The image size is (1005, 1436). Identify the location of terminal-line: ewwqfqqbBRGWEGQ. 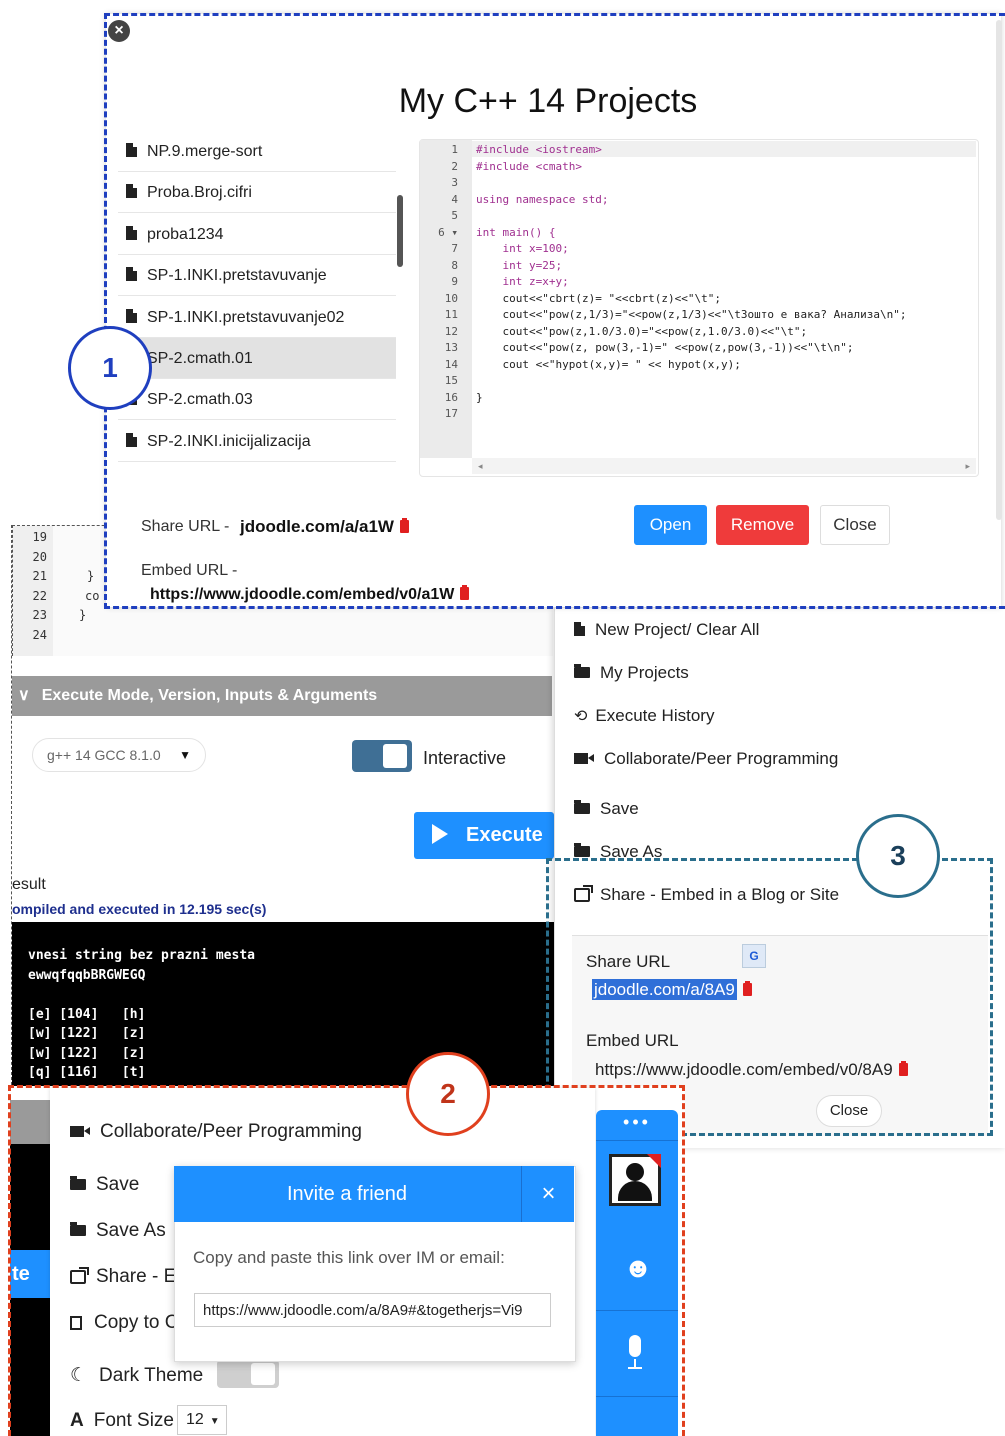
(87, 975).